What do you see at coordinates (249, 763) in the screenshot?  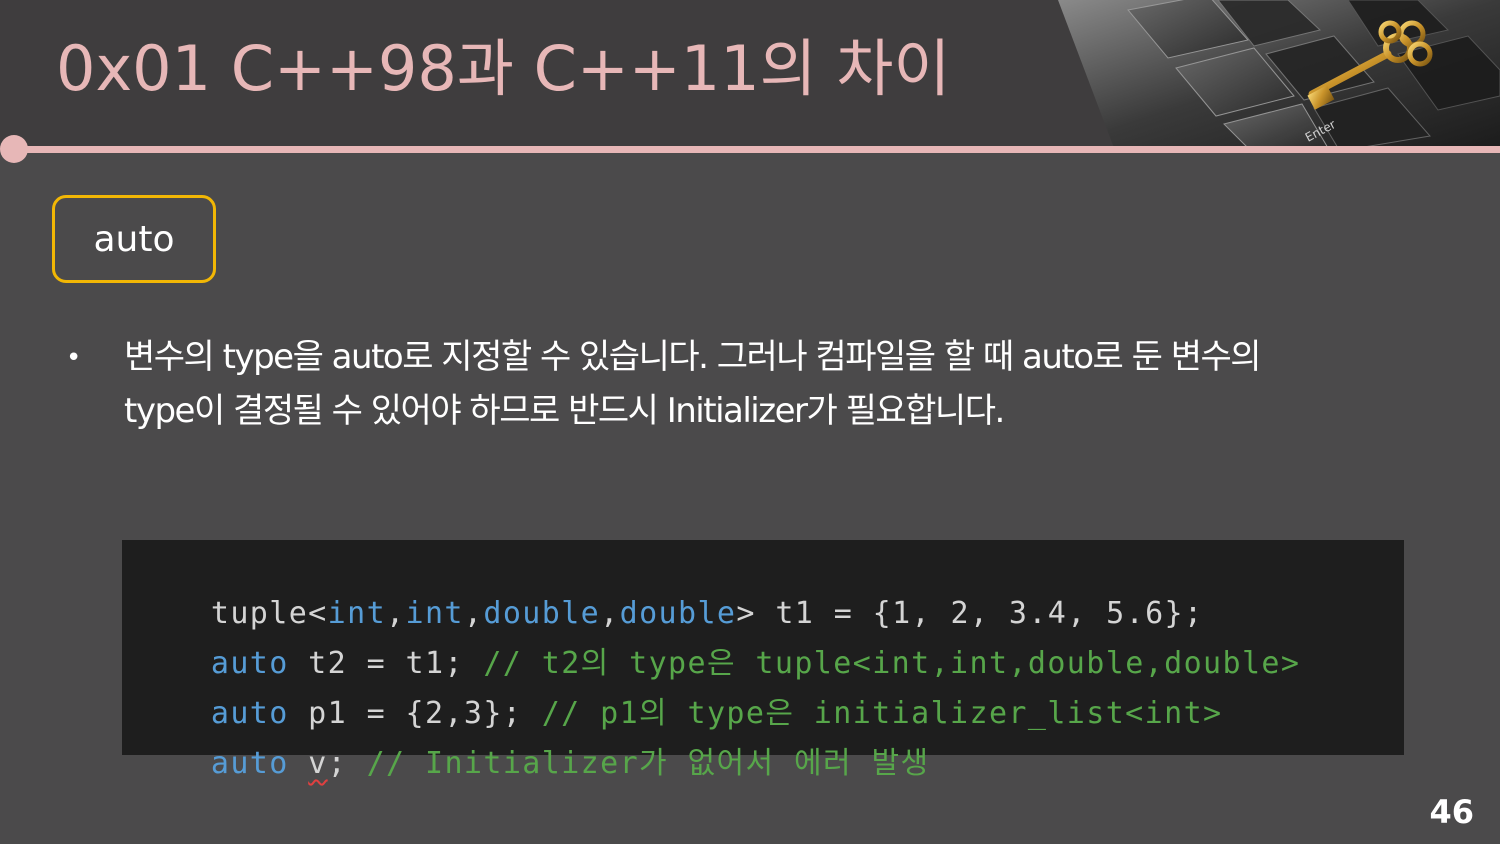 I see `code-keyword: auto` at bounding box center [249, 763].